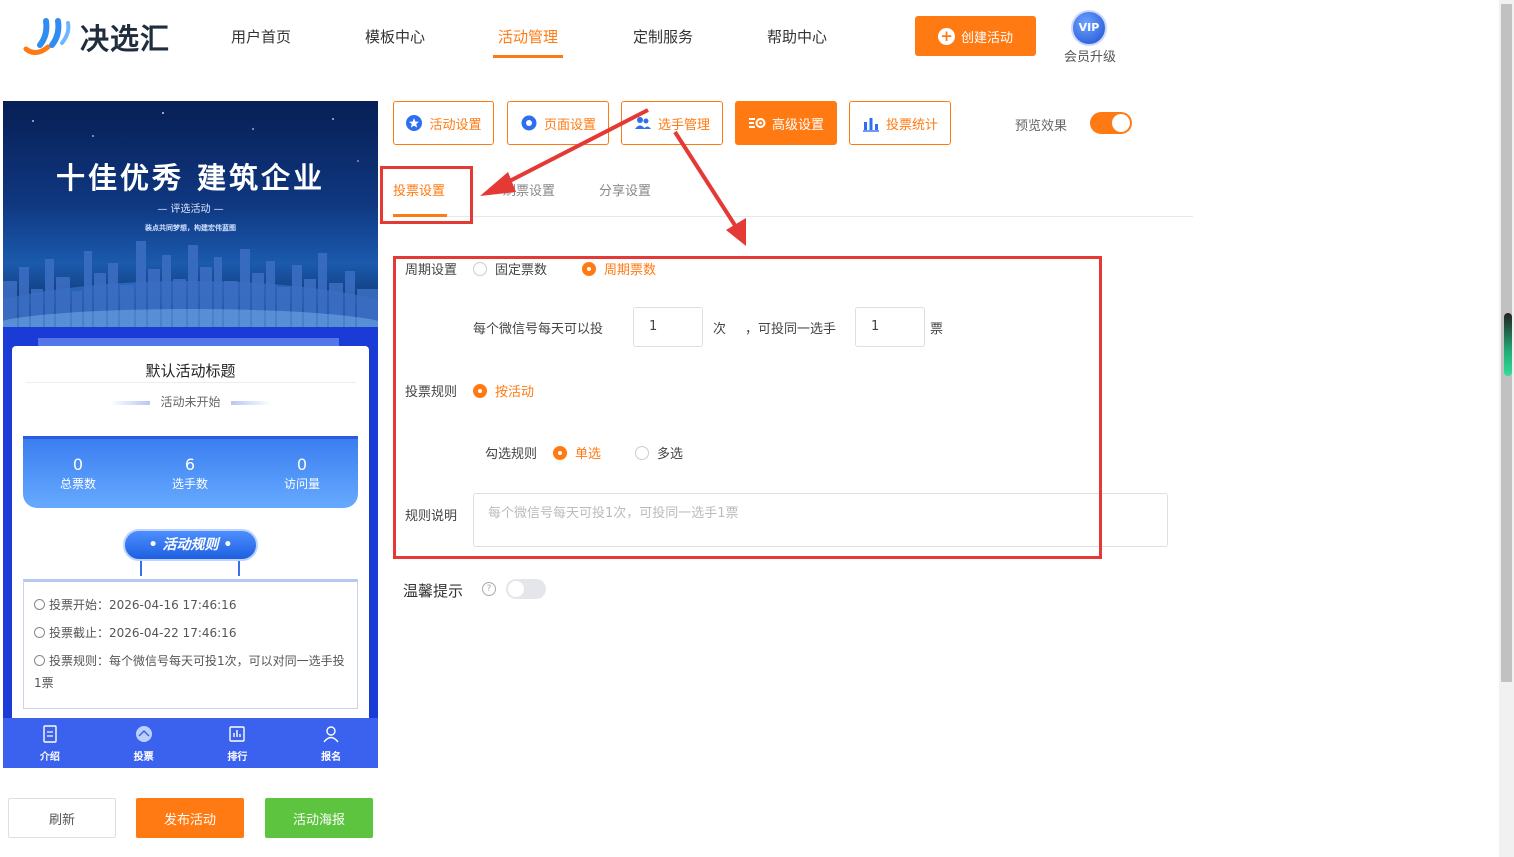 This screenshot has width=1514, height=857. I want to click on star-circle-icon, so click(414, 123).